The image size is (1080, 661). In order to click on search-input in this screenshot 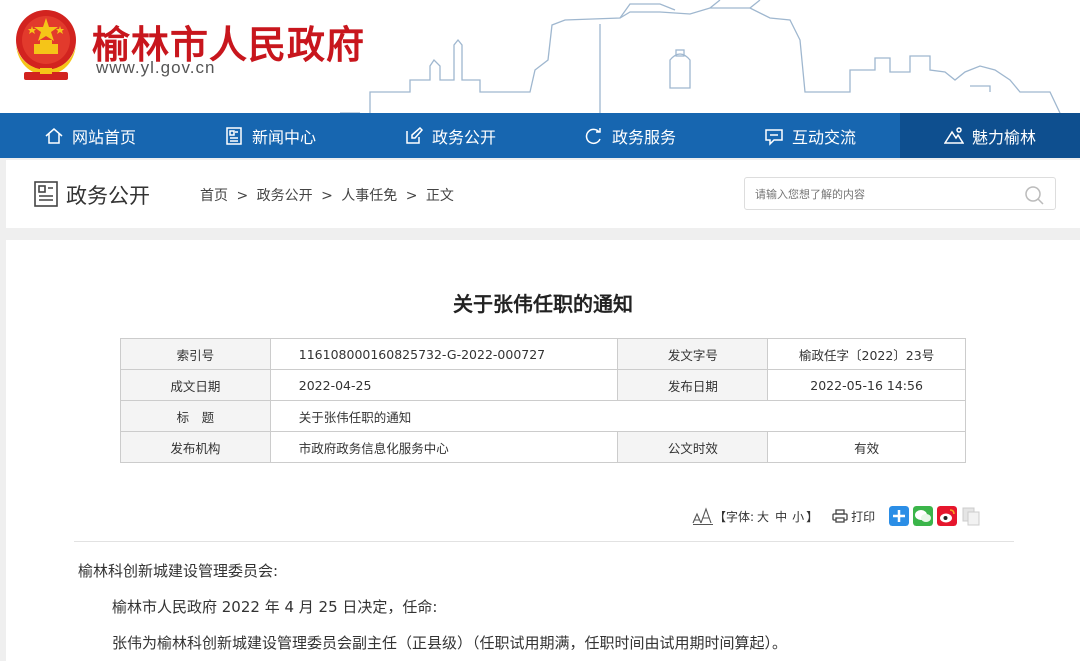, I will do `click(885, 194)`.